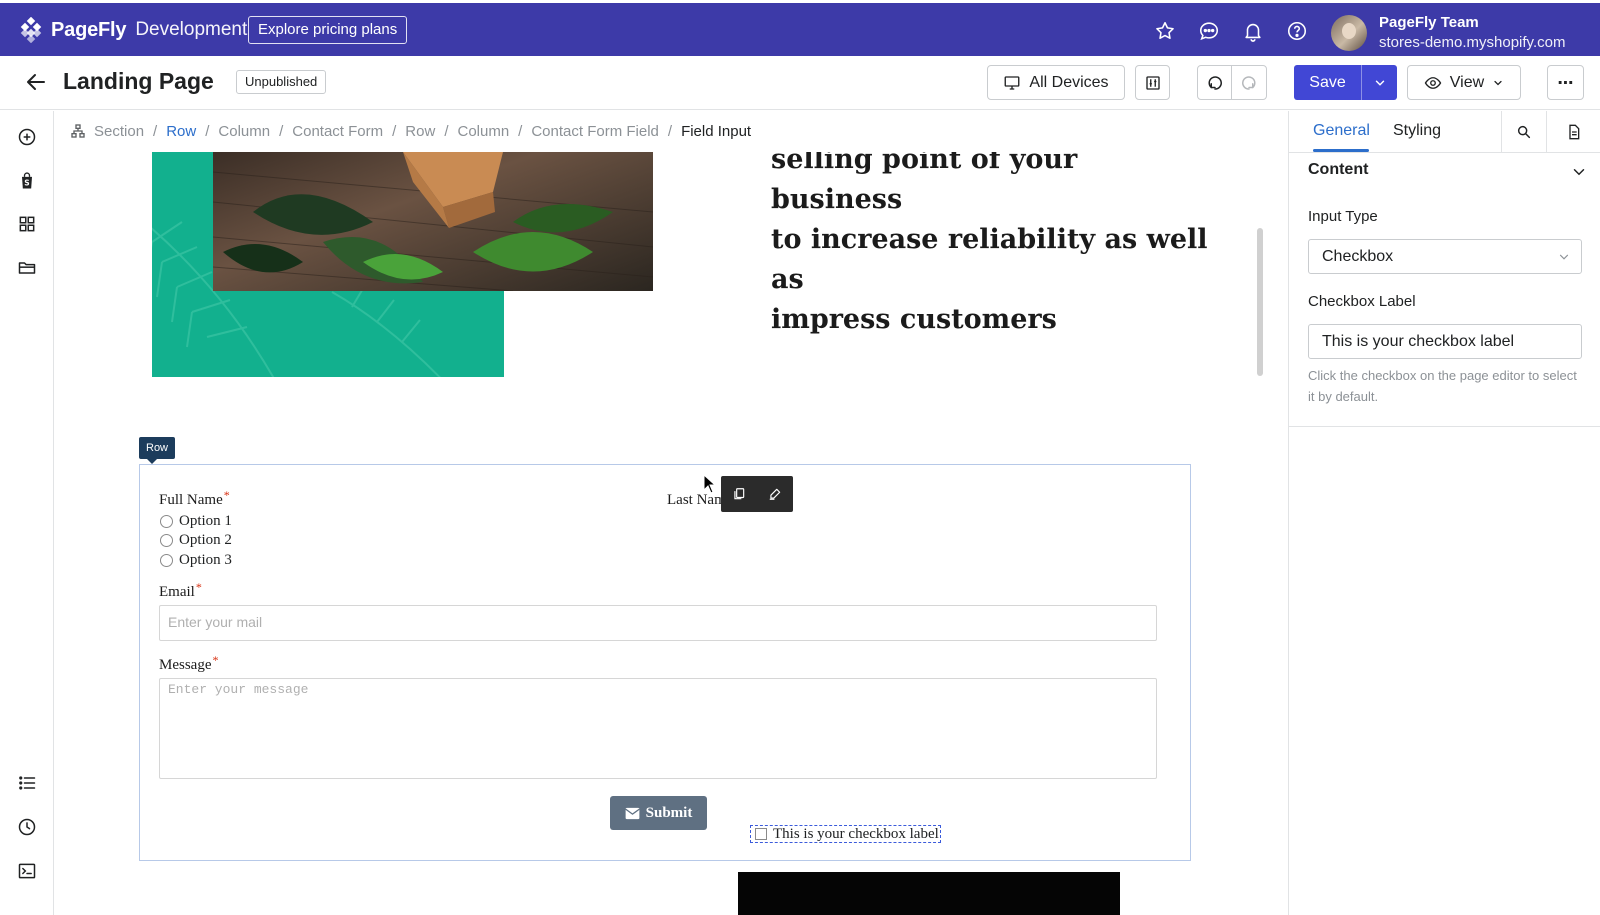  I want to click on undo-icon, so click(1215, 82).